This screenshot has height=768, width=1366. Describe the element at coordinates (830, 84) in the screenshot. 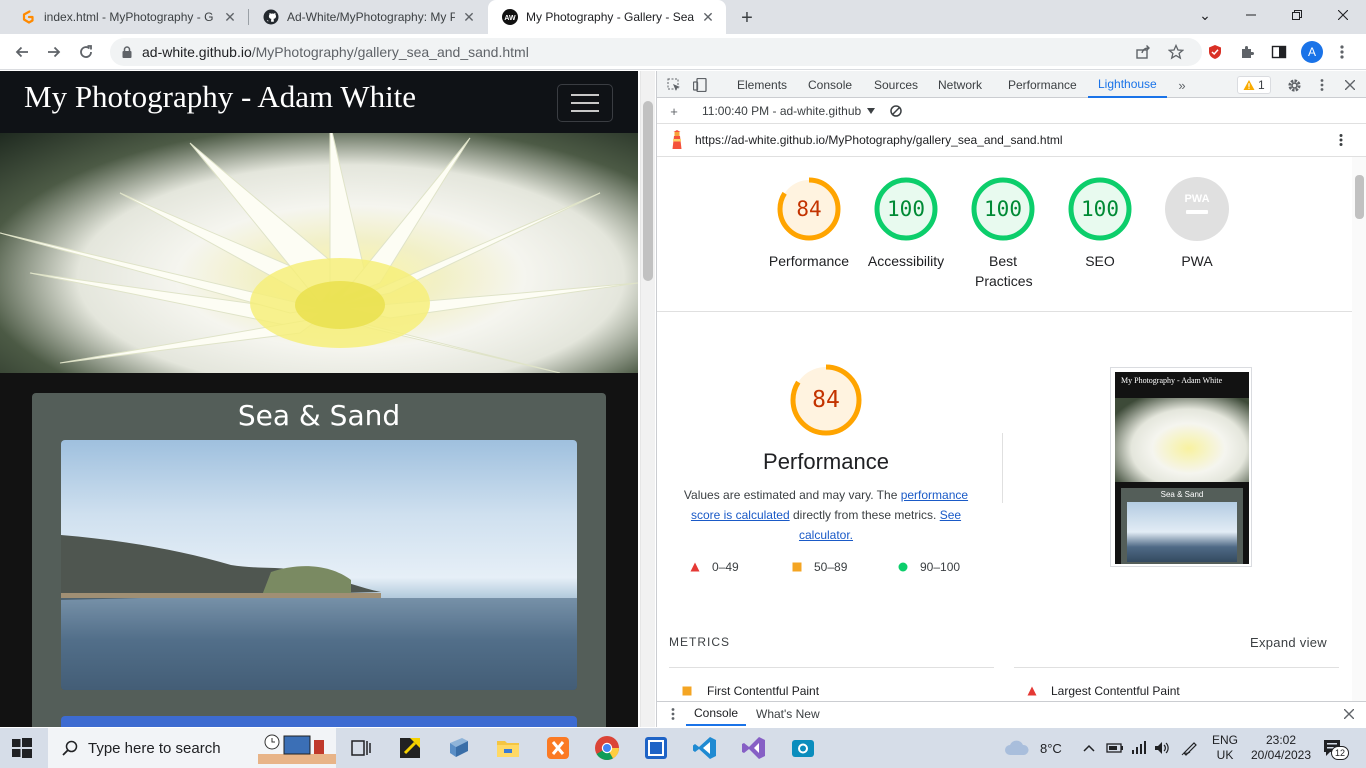

I see `tab-console: Console` at that location.